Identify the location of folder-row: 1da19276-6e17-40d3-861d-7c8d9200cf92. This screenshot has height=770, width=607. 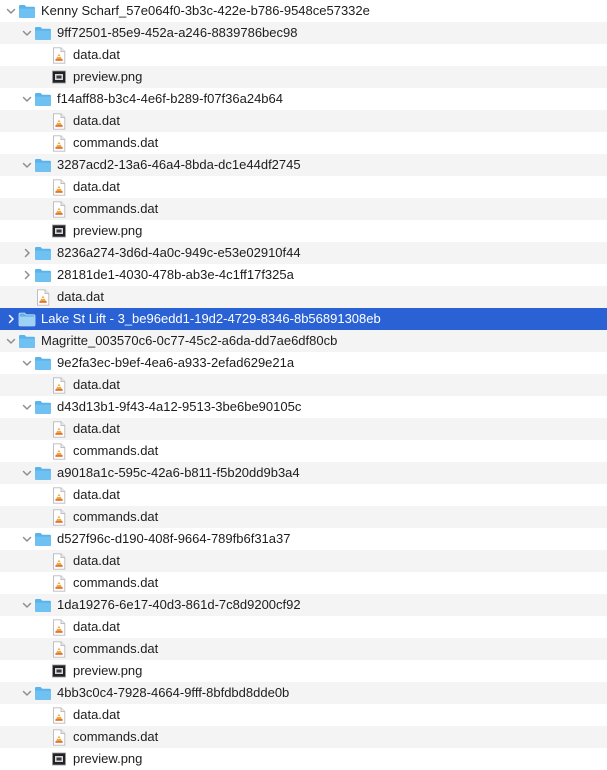
(303, 605).